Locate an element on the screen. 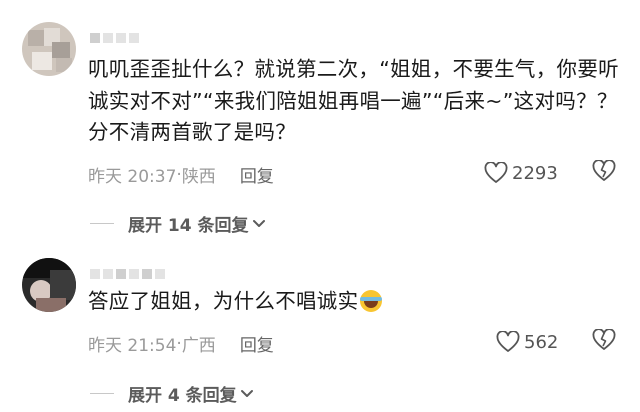 Image resolution: width=640 pixels, height=412 pixels. expand-label: 展开 14 条回复 is located at coordinates (188, 226).